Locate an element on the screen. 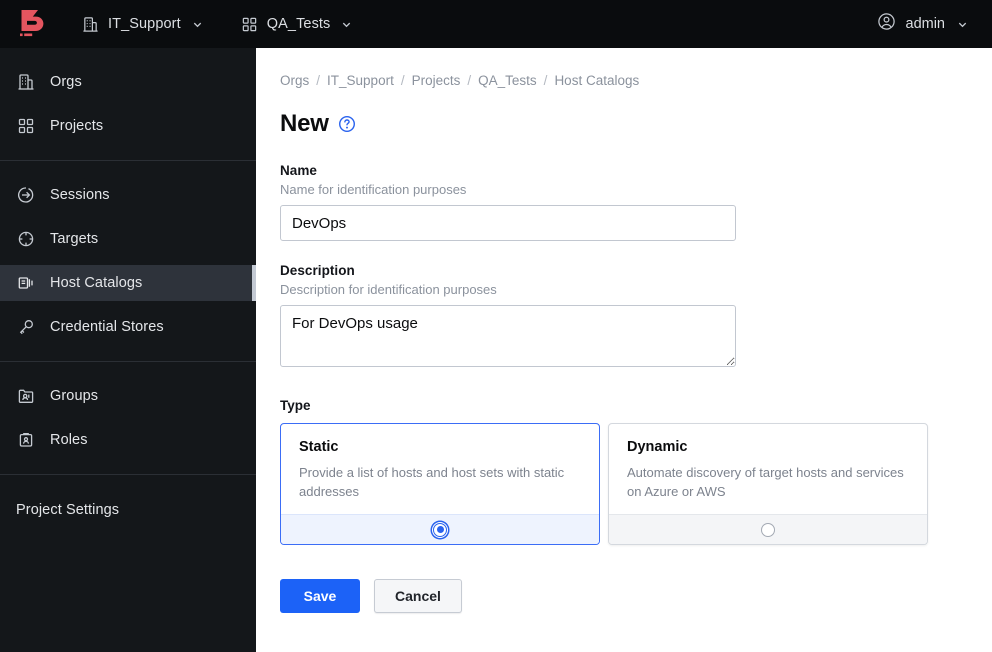  sidebar-item-targets: Targets is located at coordinates (128, 239).